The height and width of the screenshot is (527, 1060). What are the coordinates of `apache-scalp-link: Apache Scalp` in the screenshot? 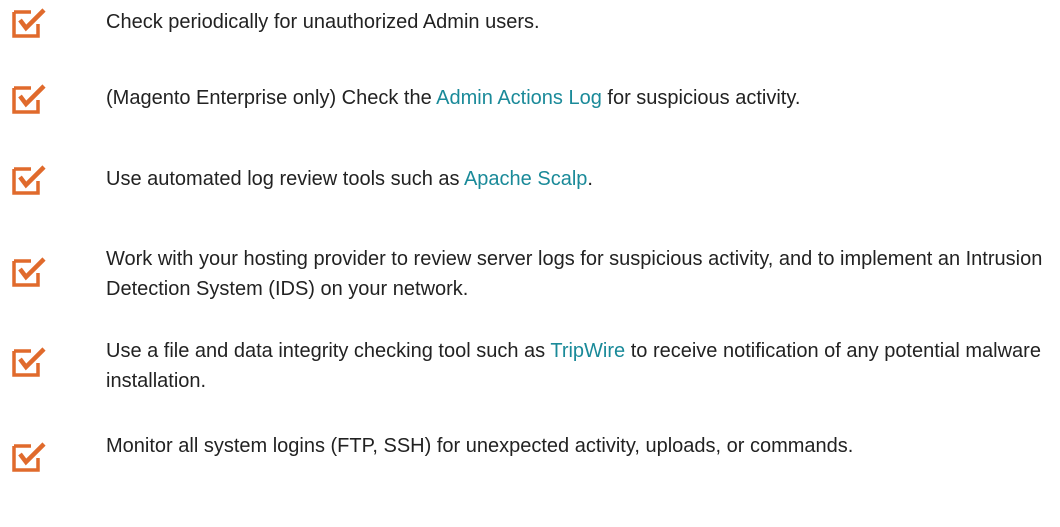 It's located at (525, 179).